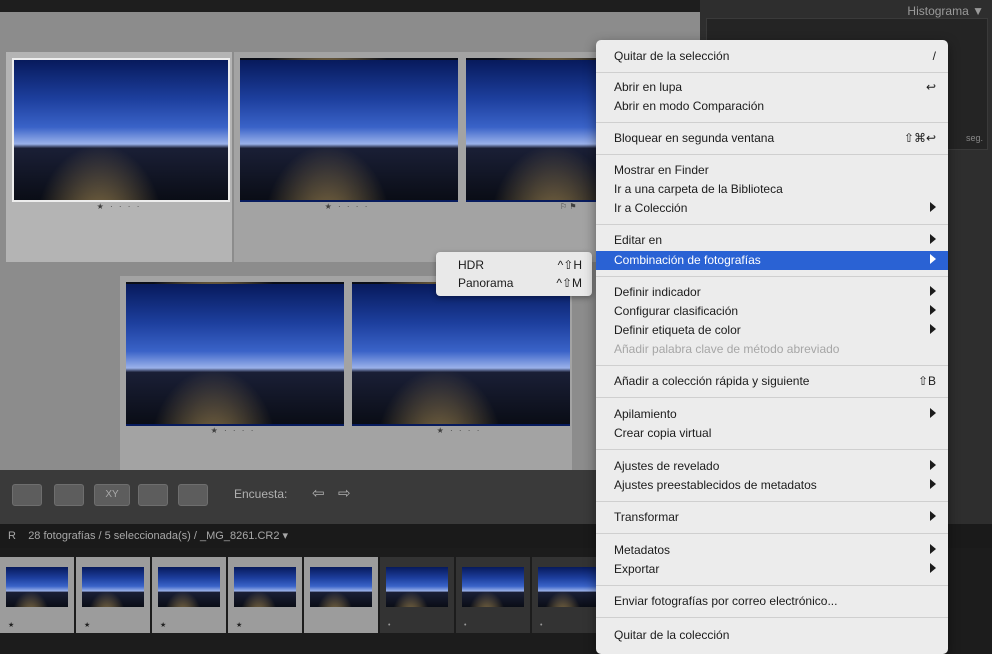 This screenshot has height=654, width=992. I want to click on people-view-button, so click(193, 495).